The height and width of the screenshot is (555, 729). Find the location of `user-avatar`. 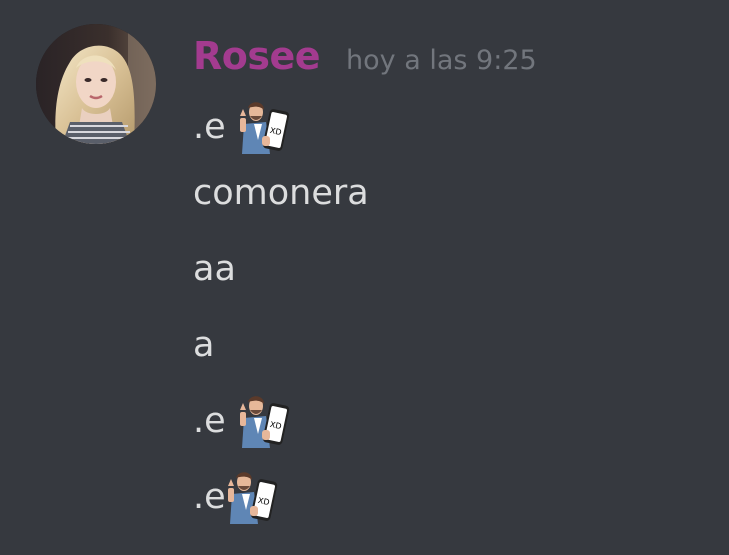

user-avatar is located at coordinates (96, 84).